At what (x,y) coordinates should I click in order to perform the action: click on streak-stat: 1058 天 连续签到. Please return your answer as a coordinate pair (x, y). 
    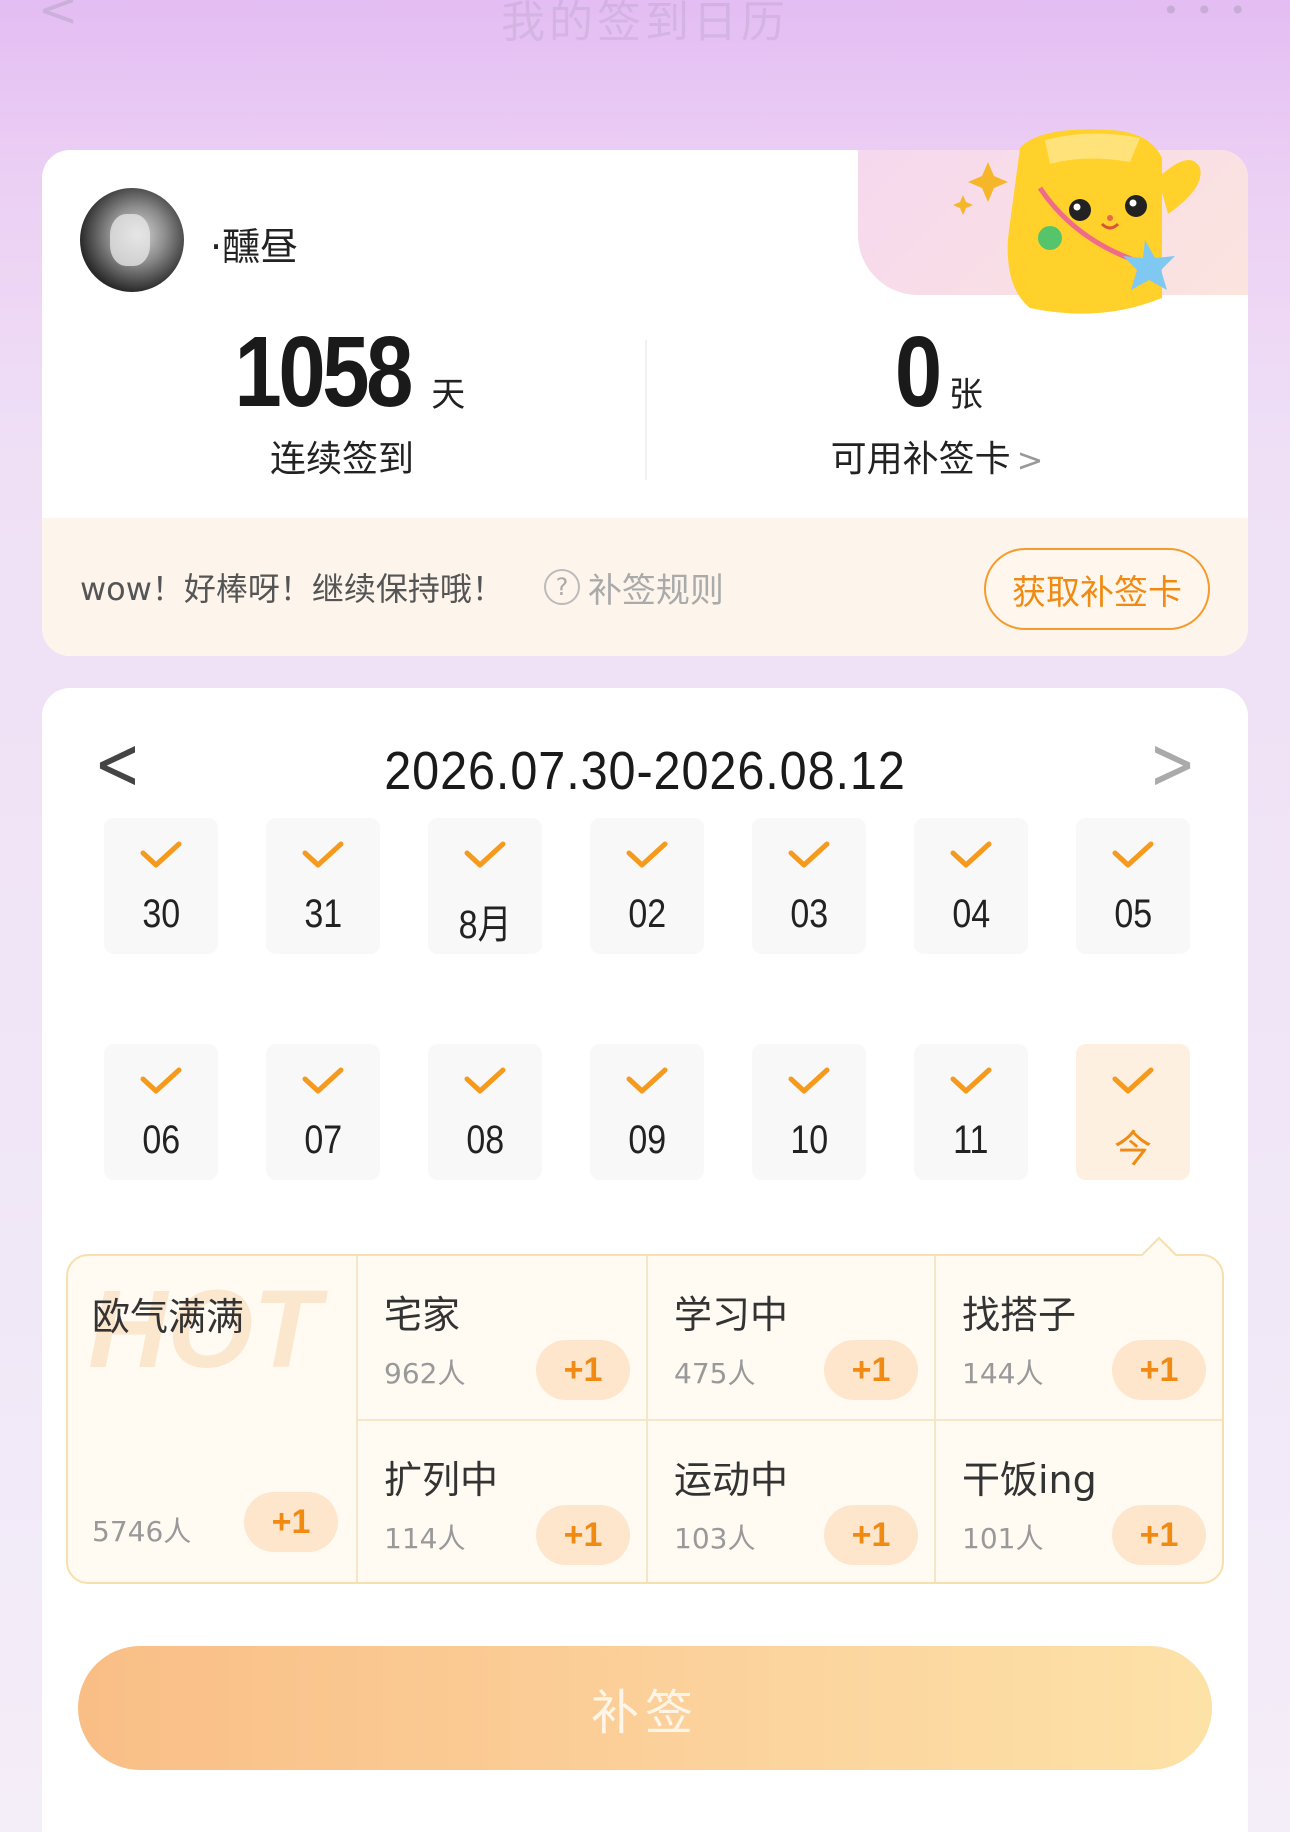
    Looking at the image, I should click on (342, 400).